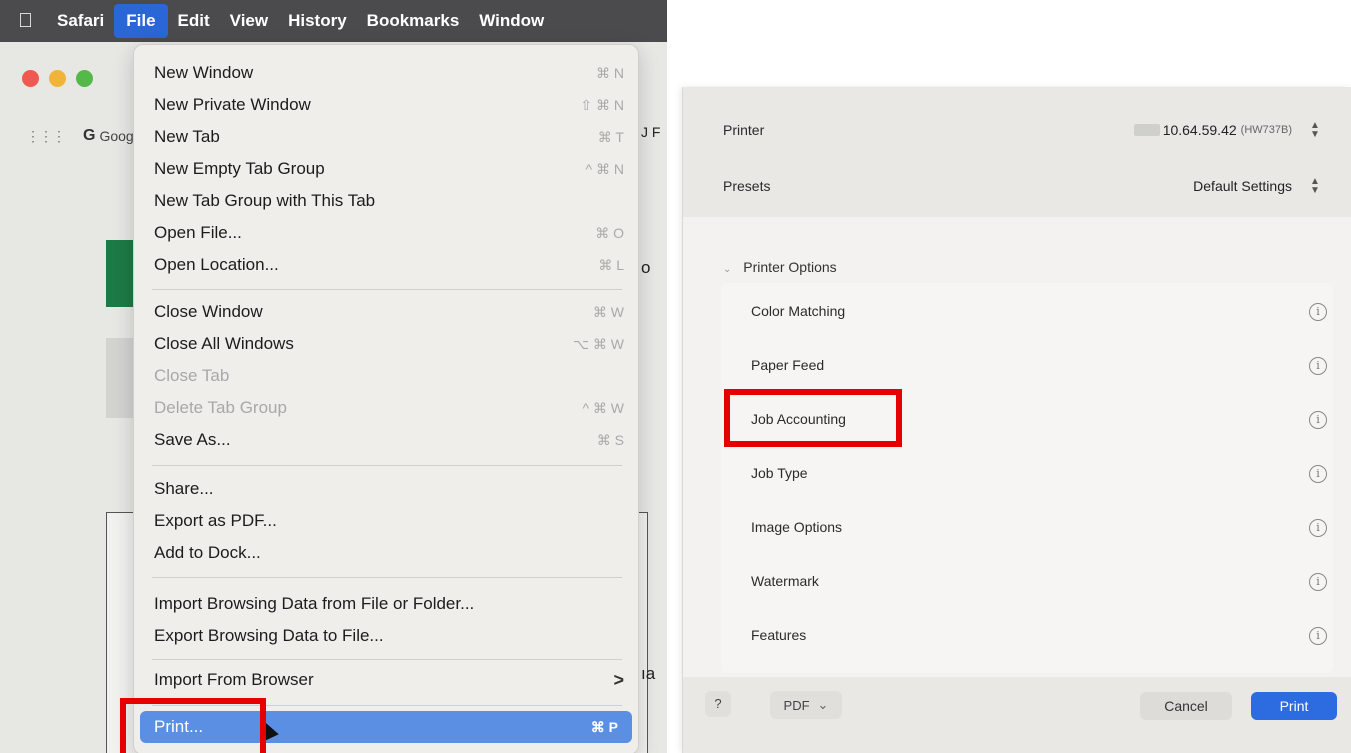  What do you see at coordinates (249, 21) in the screenshot?
I see `menu-view: View` at bounding box center [249, 21].